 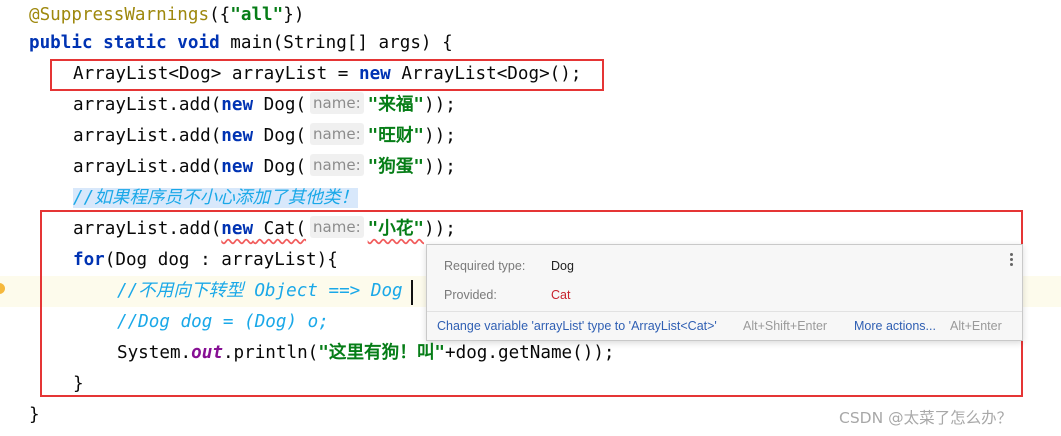 I want to click on vertical-ellipsis-icon, so click(x=1012, y=260).